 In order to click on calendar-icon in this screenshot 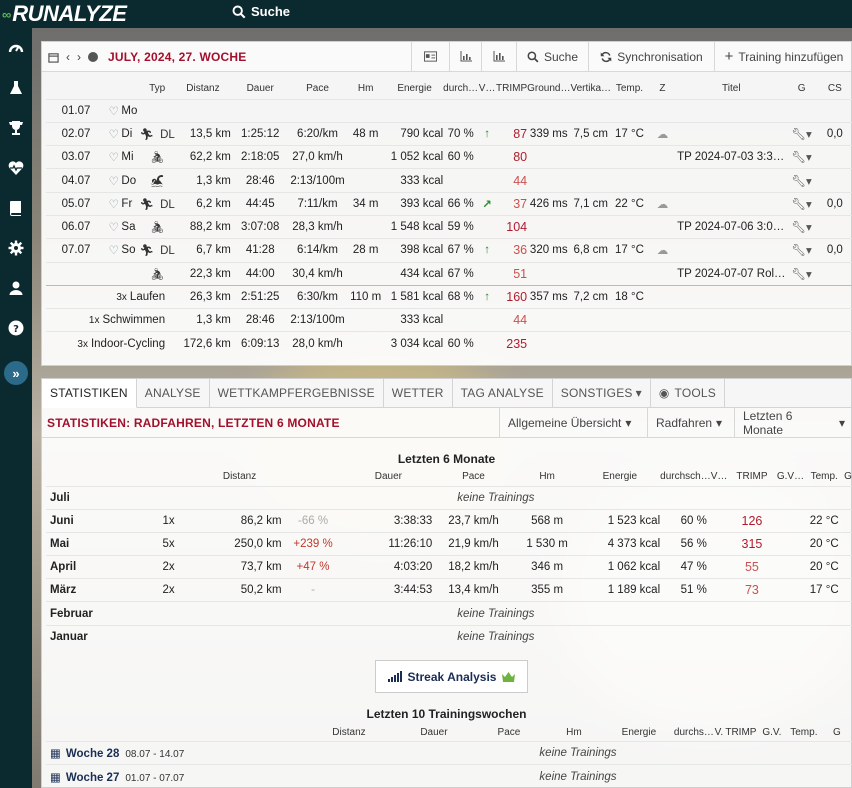, I will do `click(53, 57)`.